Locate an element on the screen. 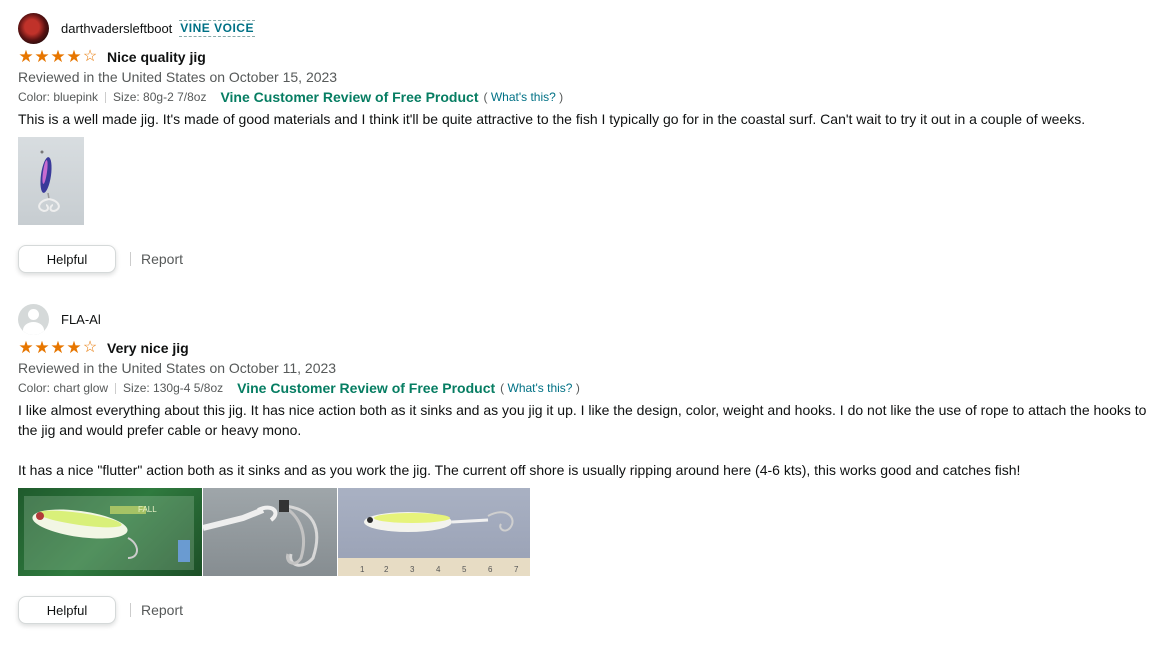 The width and height of the screenshot is (1169, 645). size-variant: Size: 130g-4 5/8oz is located at coordinates (173, 388).